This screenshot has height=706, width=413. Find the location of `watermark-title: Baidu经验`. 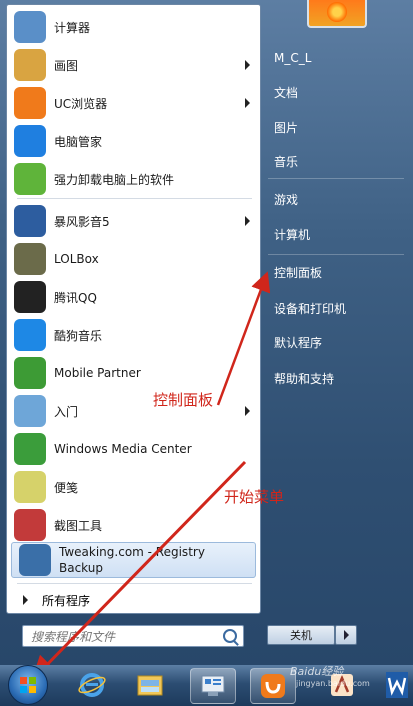

watermark-title: Baidu经验 is located at coordinates (317, 671).